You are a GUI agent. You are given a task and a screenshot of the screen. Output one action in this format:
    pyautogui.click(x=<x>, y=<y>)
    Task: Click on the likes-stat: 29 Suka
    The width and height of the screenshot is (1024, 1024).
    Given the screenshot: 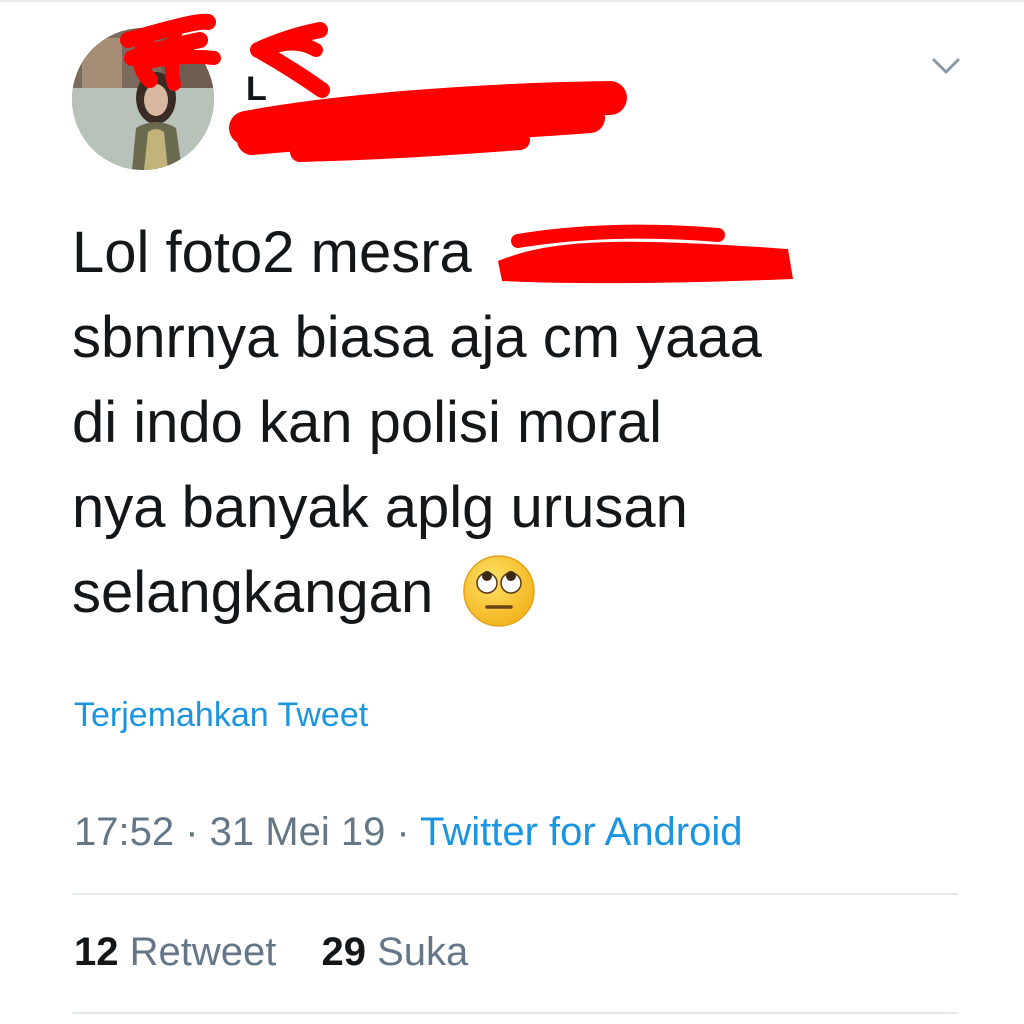 What is the action you would take?
    pyautogui.click(x=395, y=952)
    